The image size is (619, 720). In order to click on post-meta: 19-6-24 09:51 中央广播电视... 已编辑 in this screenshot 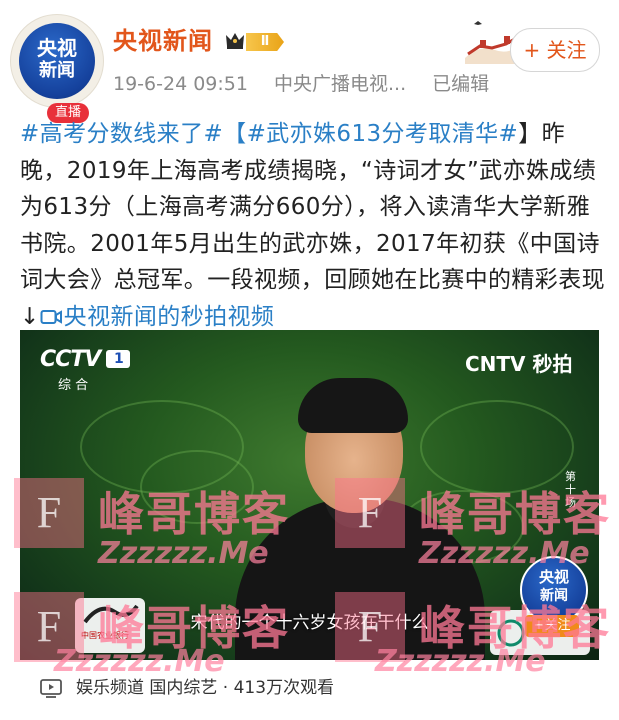, I will do `click(311, 84)`.